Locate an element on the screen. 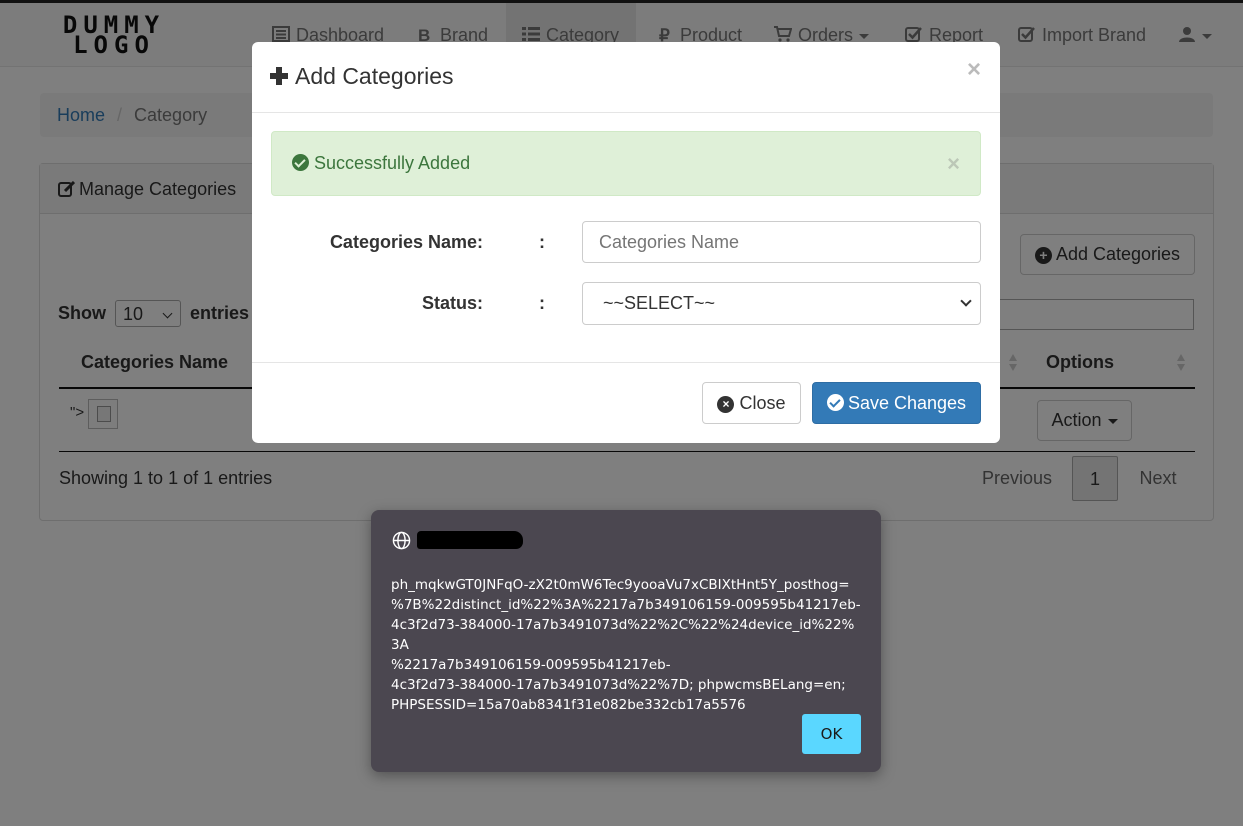 Image resolution: width=1243 pixels, height=826 pixels. dialog-ok-button: OK is located at coordinates (831, 734).